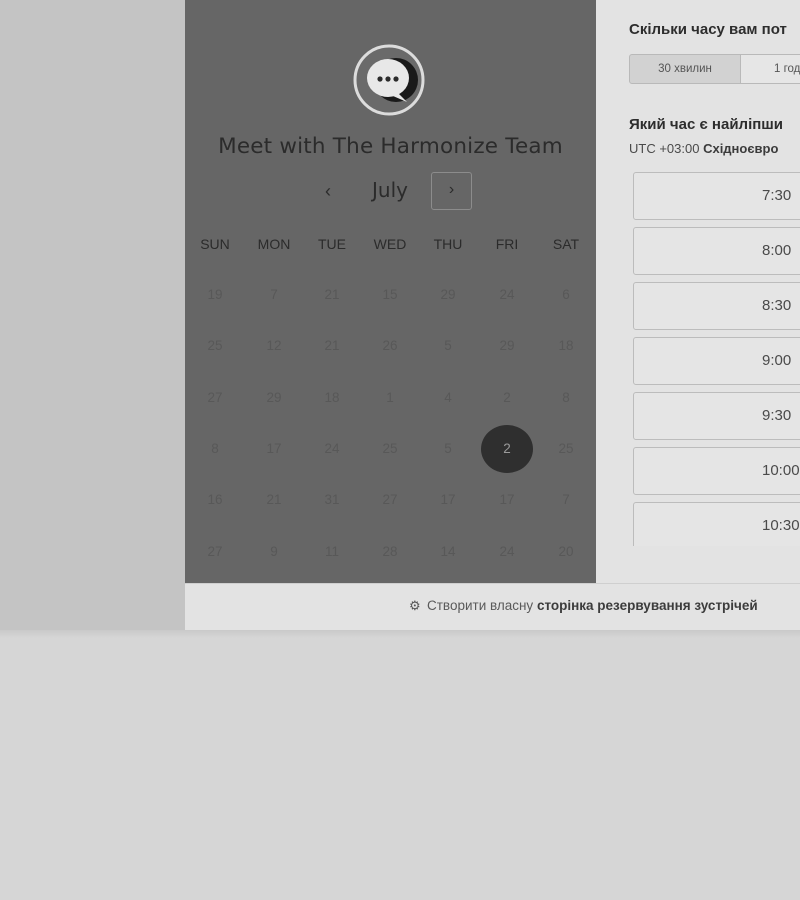 This screenshot has width=800, height=900. I want to click on calendar-day: 15, so click(390, 294).